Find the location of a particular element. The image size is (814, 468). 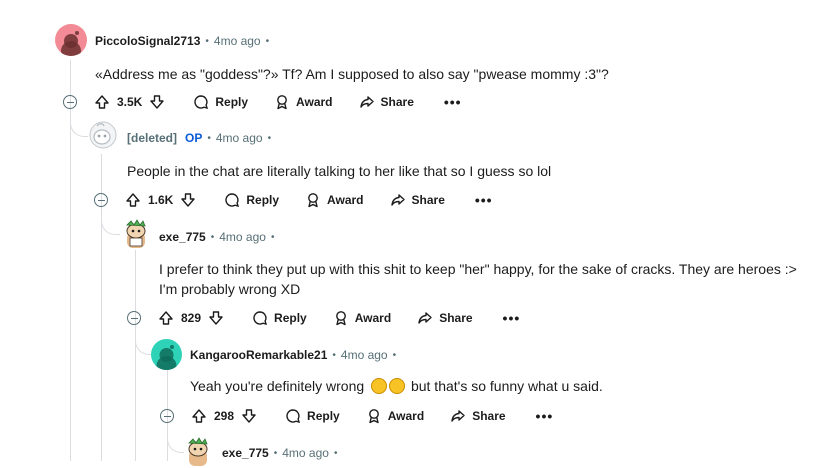

comment-meta: [deleted] OP • 4mo ago • is located at coordinates (201, 138).